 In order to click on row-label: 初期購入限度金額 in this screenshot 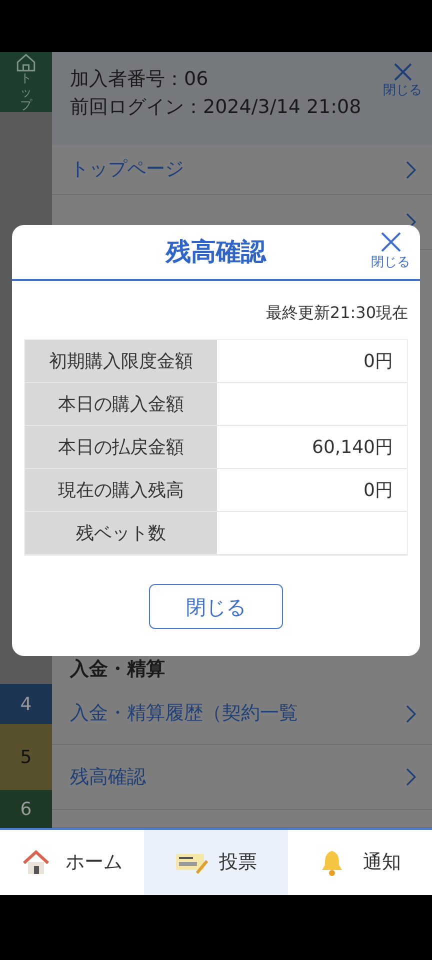, I will do `click(121, 361)`.